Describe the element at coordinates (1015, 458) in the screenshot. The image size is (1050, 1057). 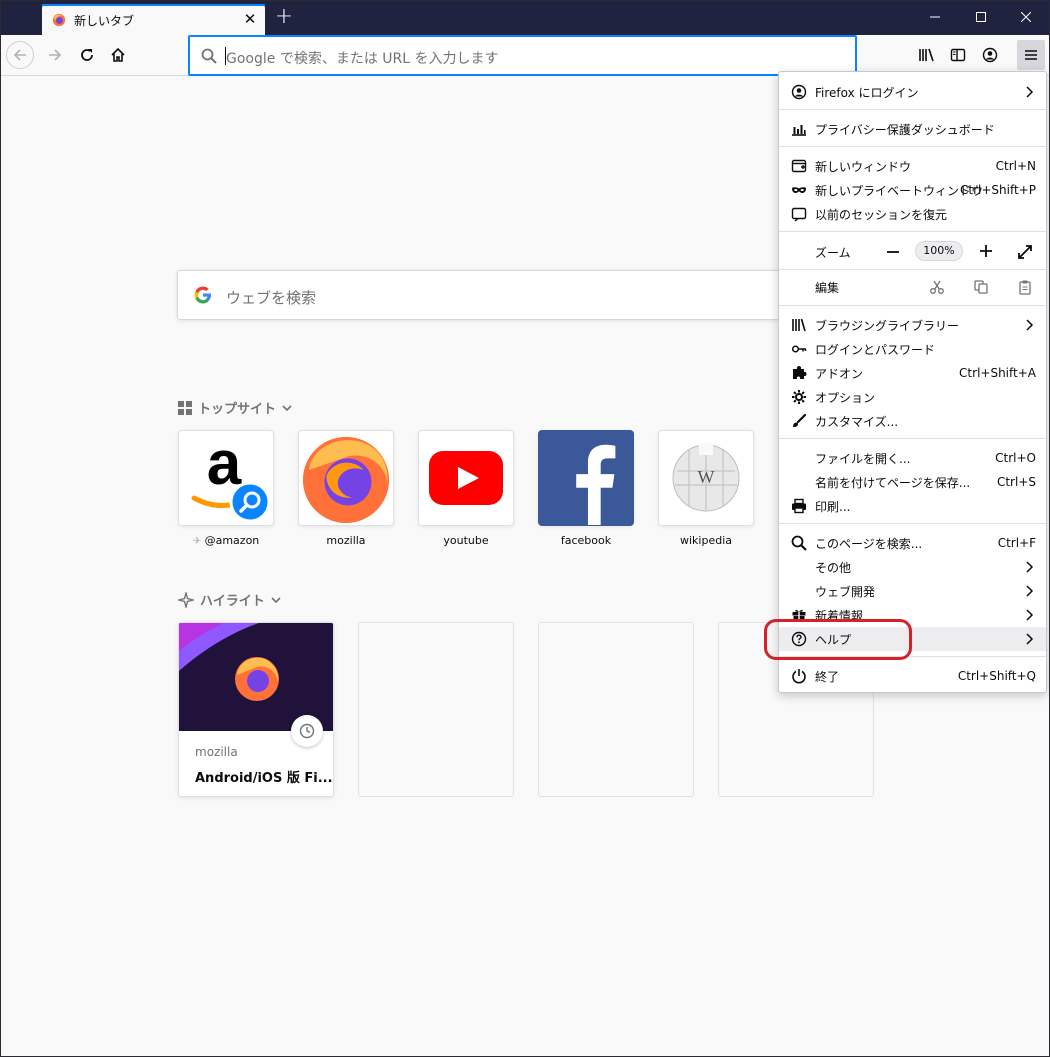
I see `menu-item-shortcut: Ctrl+O` at that location.